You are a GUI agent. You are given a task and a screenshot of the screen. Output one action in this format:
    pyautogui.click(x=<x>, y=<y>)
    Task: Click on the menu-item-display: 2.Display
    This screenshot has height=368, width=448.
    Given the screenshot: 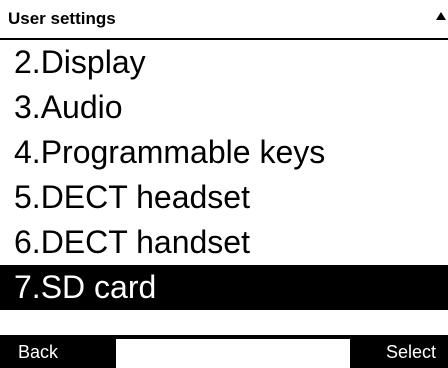 What is the action you would take?
    pyautogui.click(x=224, y=62)
    